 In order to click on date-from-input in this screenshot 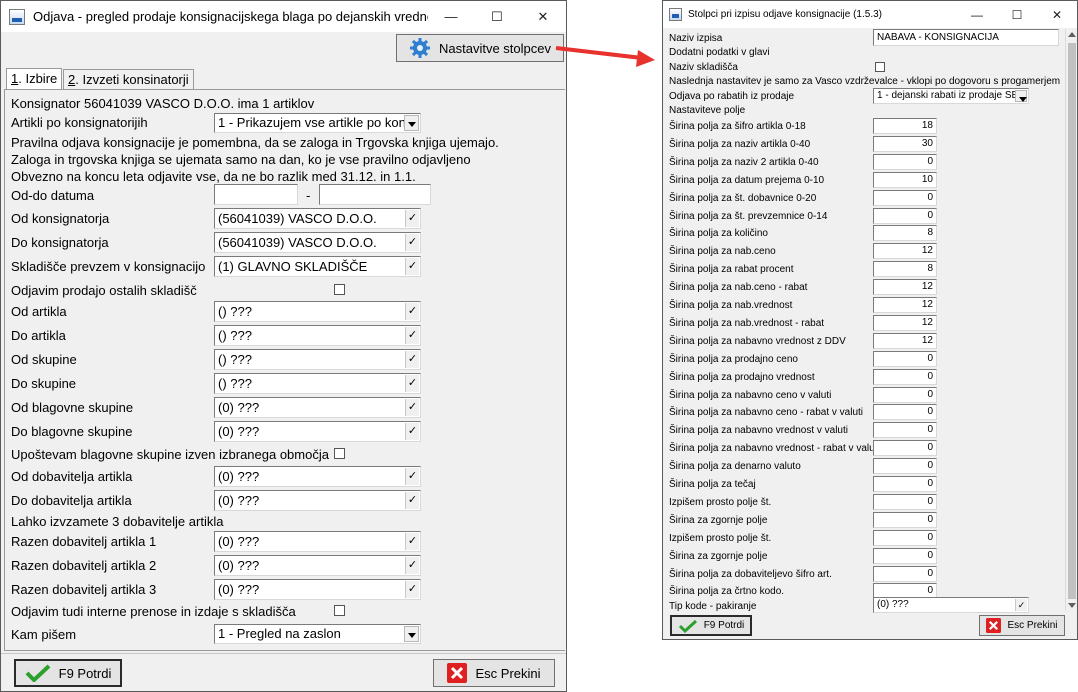, I will do `click(256, 194)`.